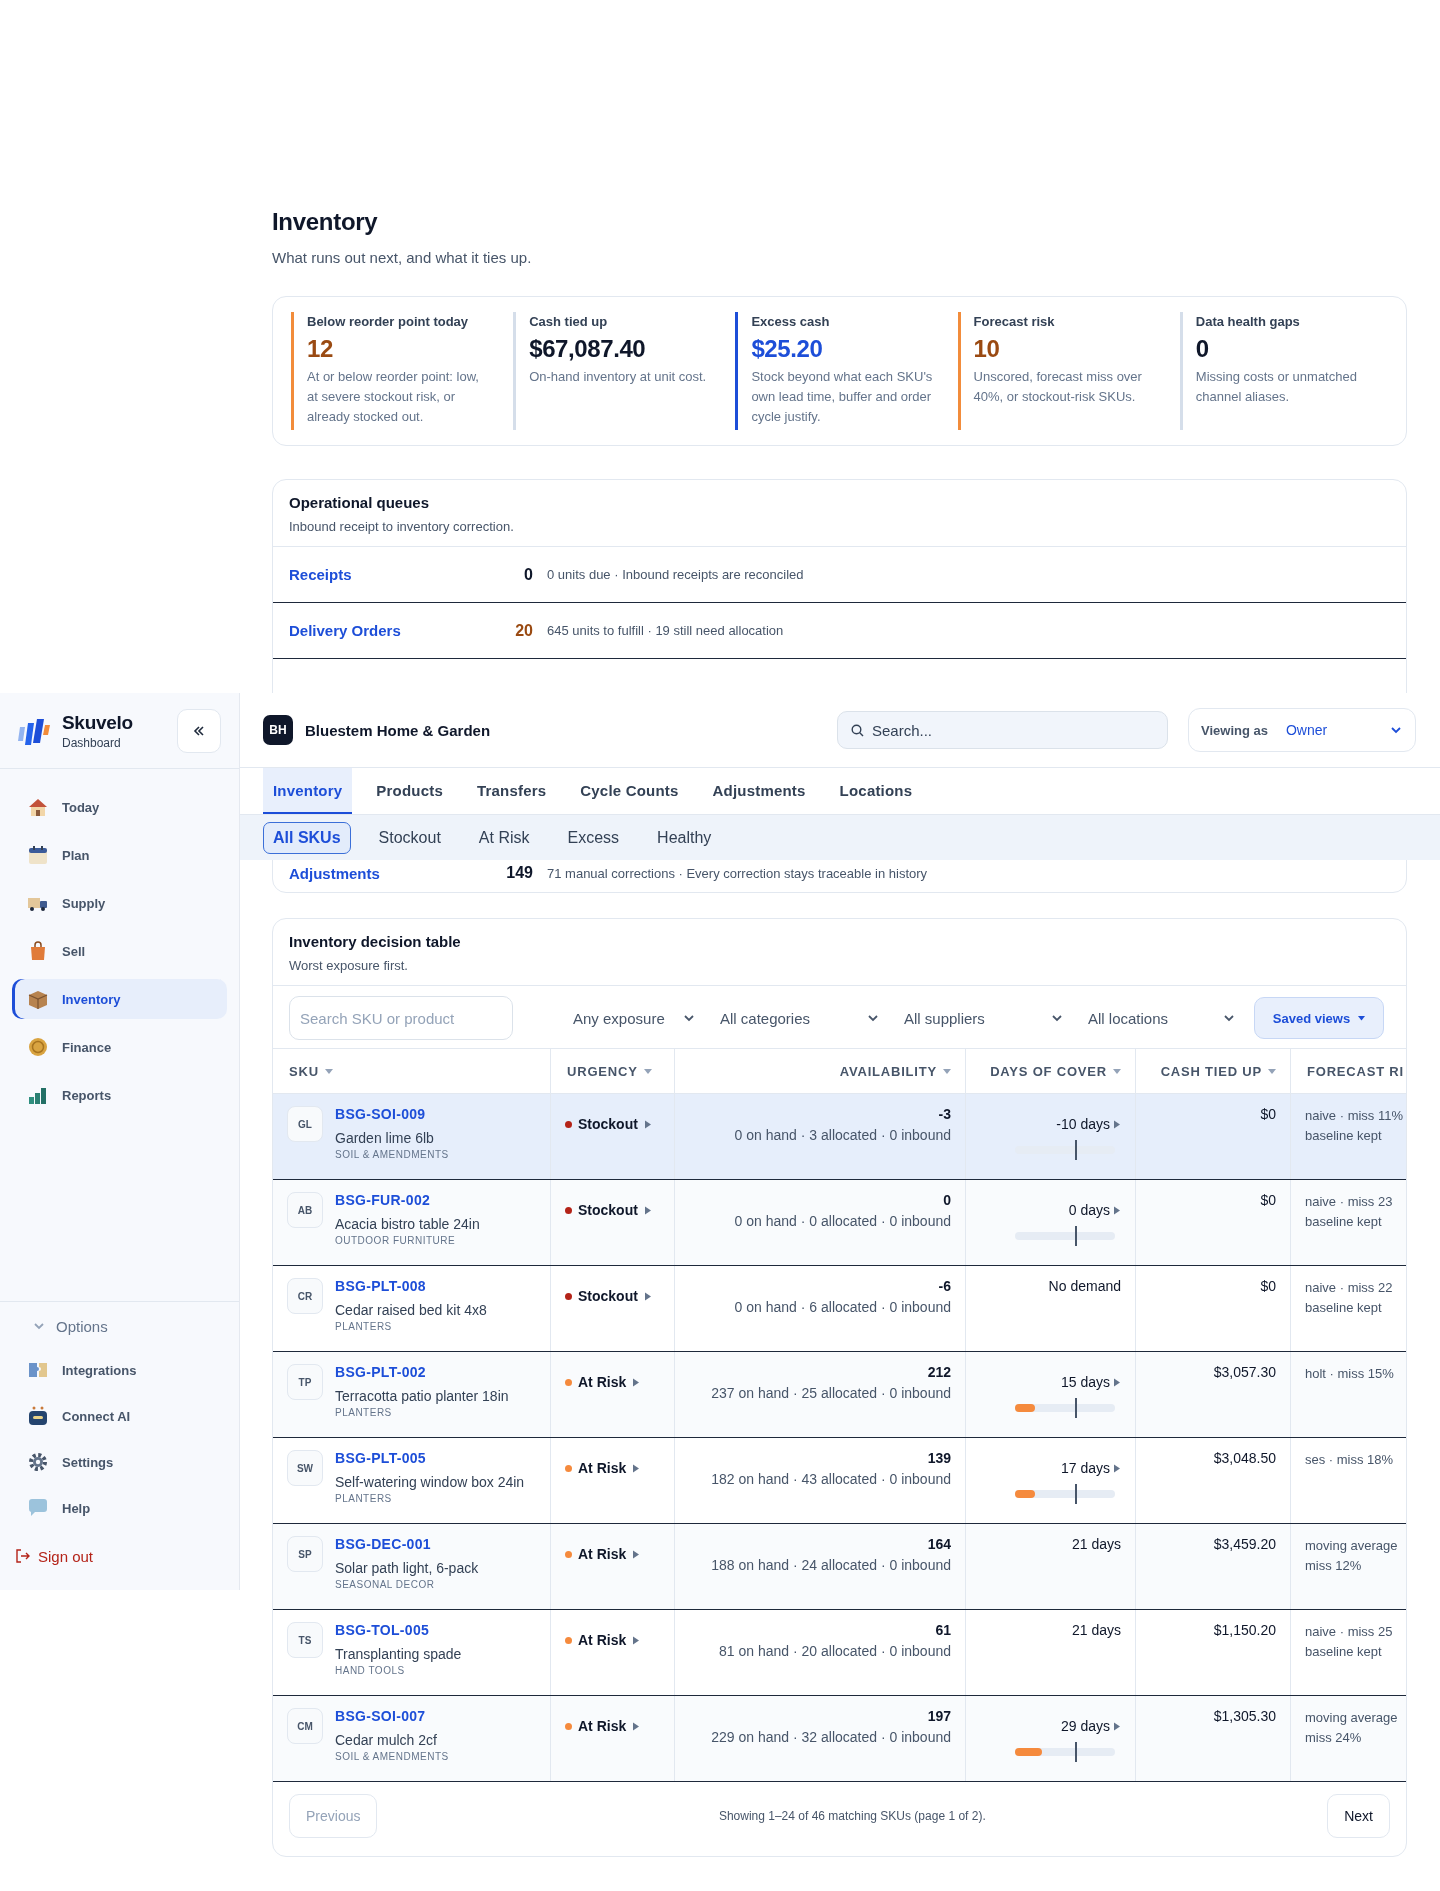 Image resolution: width=1440 pixels, height=1891 pixels. What do you see at coordinates (407, 1544) in the screenshot?
I see `sku-link: BSG-DEC-001` at bounding box center [407, 1544].